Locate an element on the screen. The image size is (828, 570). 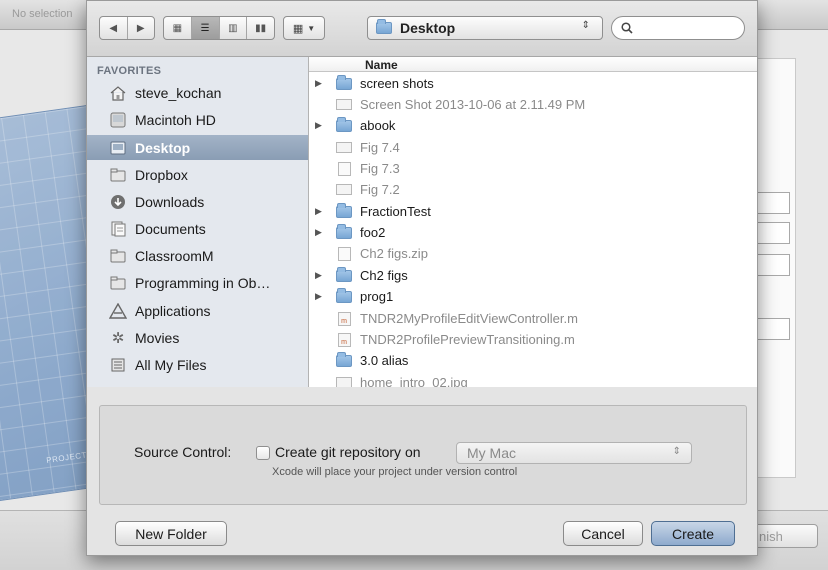
location-popup: Desktop ⇕ is located at coordinates (485, 28).